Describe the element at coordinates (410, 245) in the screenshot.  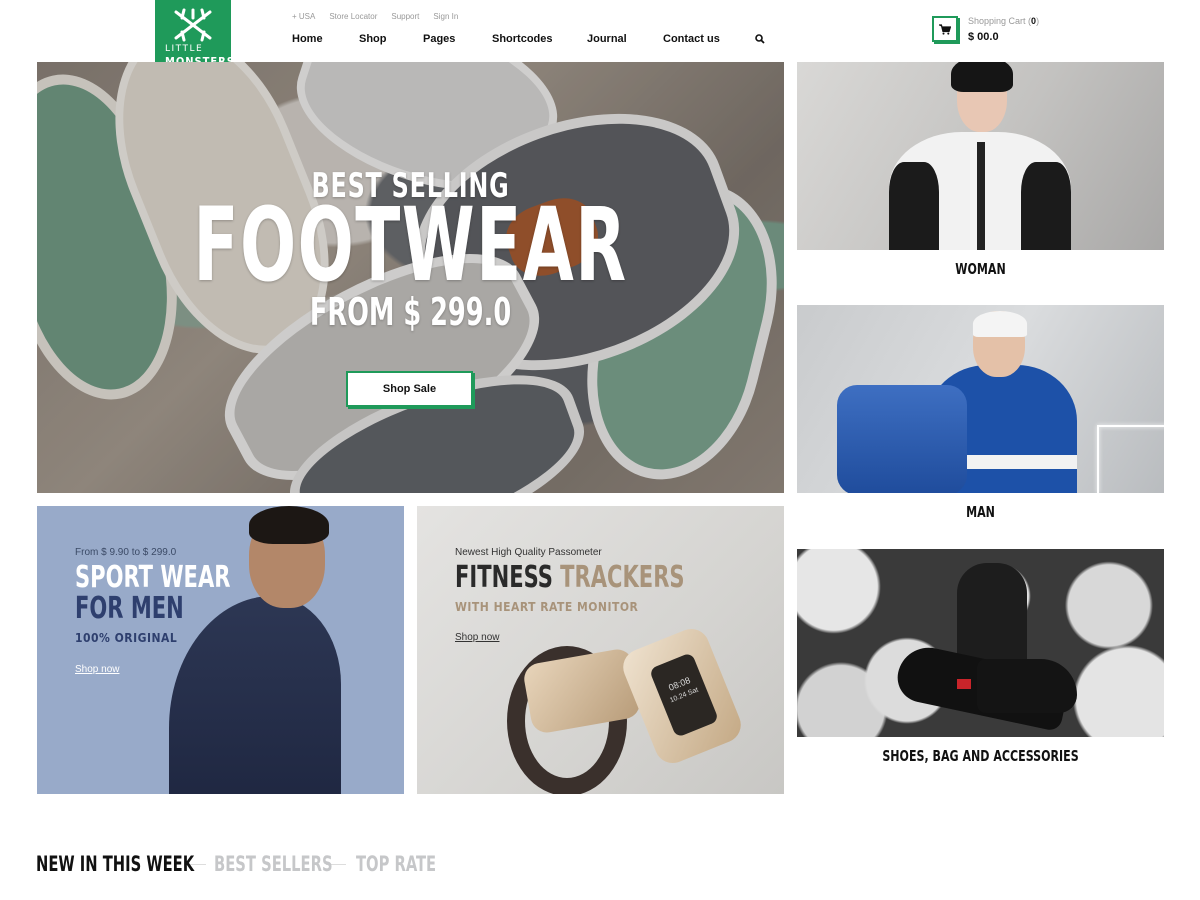
I see `hero-title: FOOTWEAR` at that location.